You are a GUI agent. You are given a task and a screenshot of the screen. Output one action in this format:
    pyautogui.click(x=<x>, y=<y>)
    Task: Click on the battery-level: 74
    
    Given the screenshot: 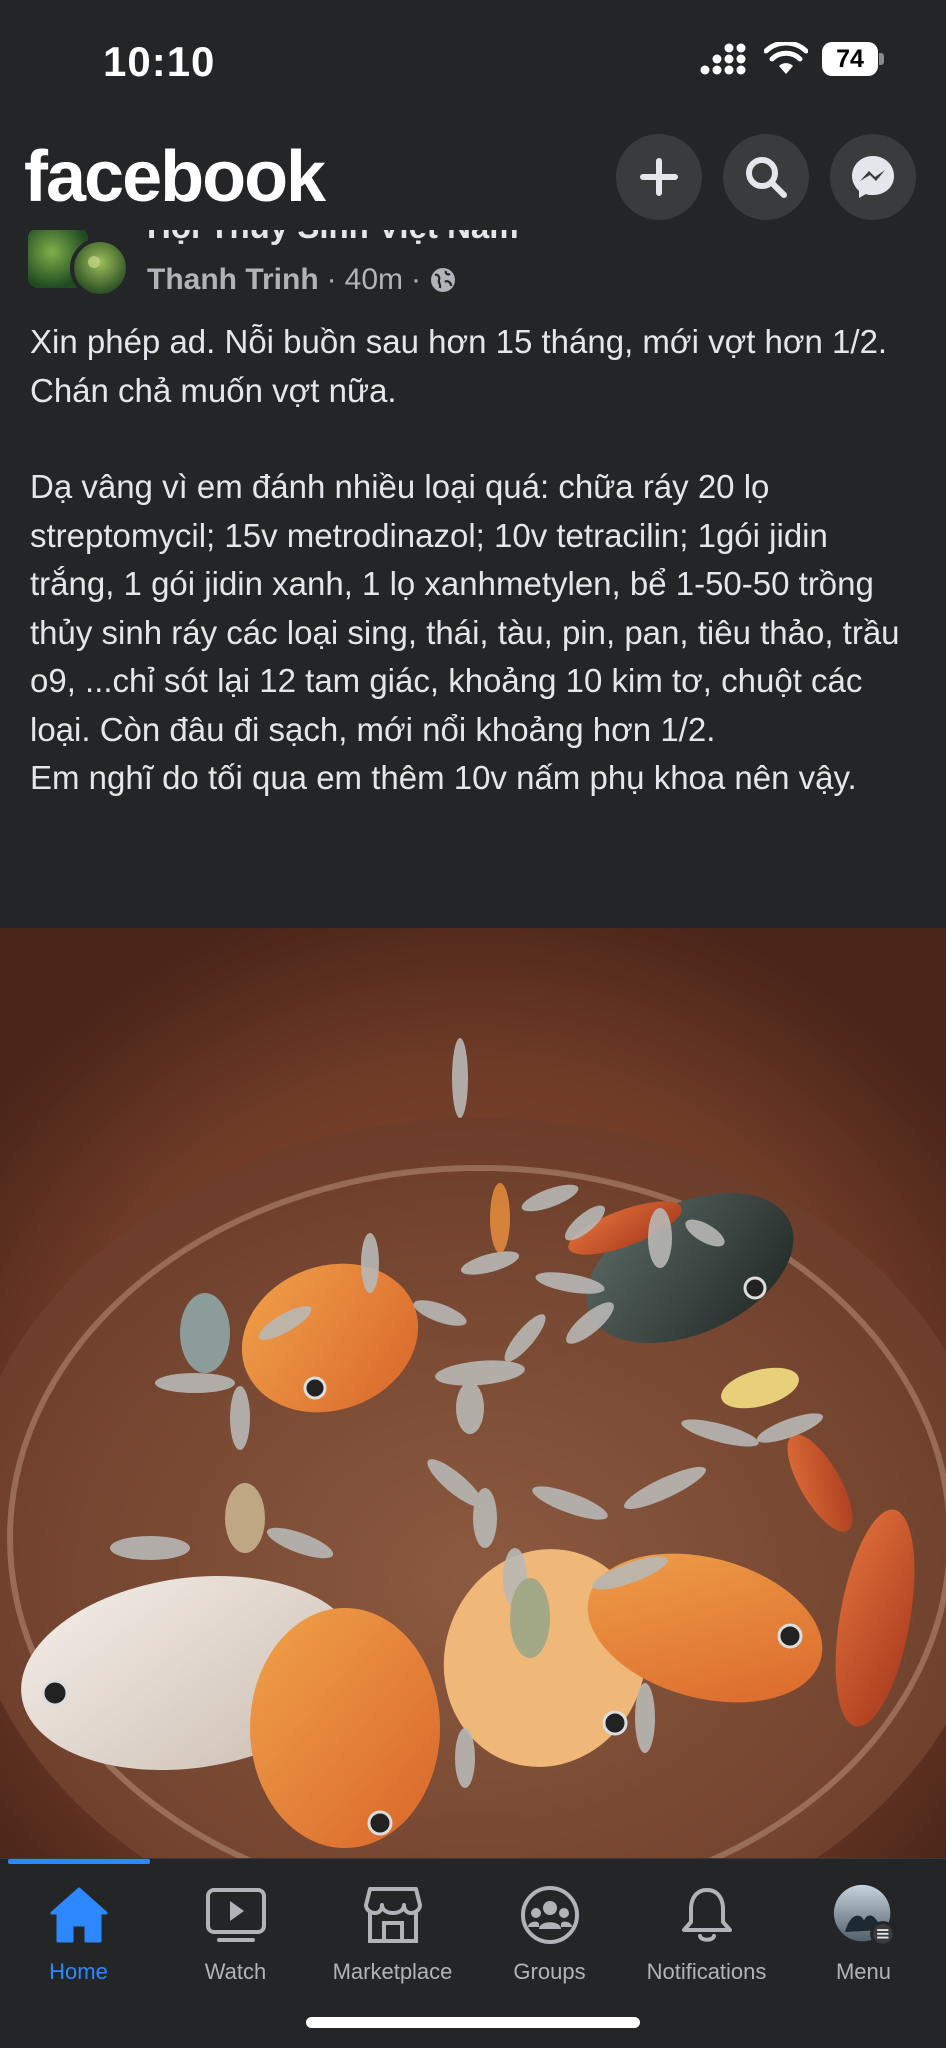 What is the action you would take?
    pyautogui.click(x=850, y=59)
    